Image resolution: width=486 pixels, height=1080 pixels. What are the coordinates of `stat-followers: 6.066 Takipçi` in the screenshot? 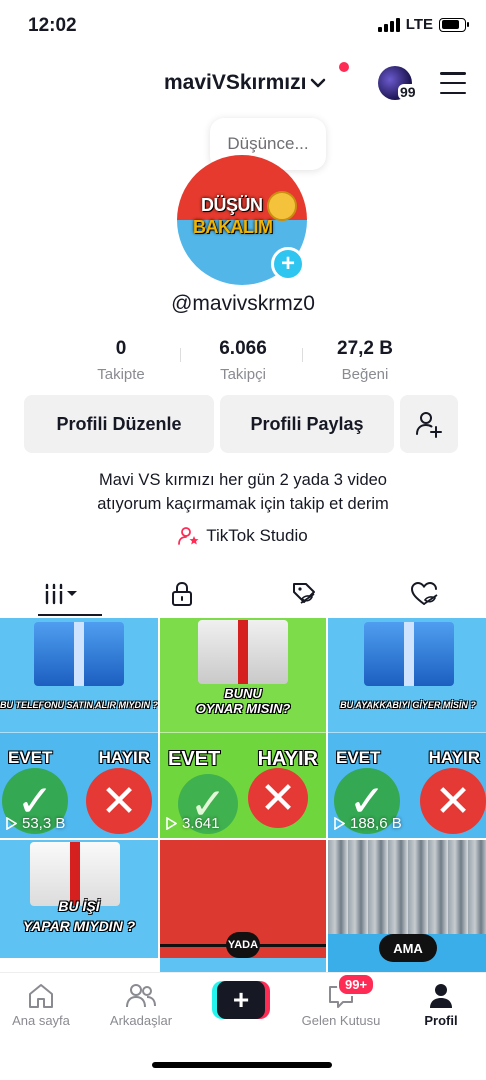 It's located at (243, 360).